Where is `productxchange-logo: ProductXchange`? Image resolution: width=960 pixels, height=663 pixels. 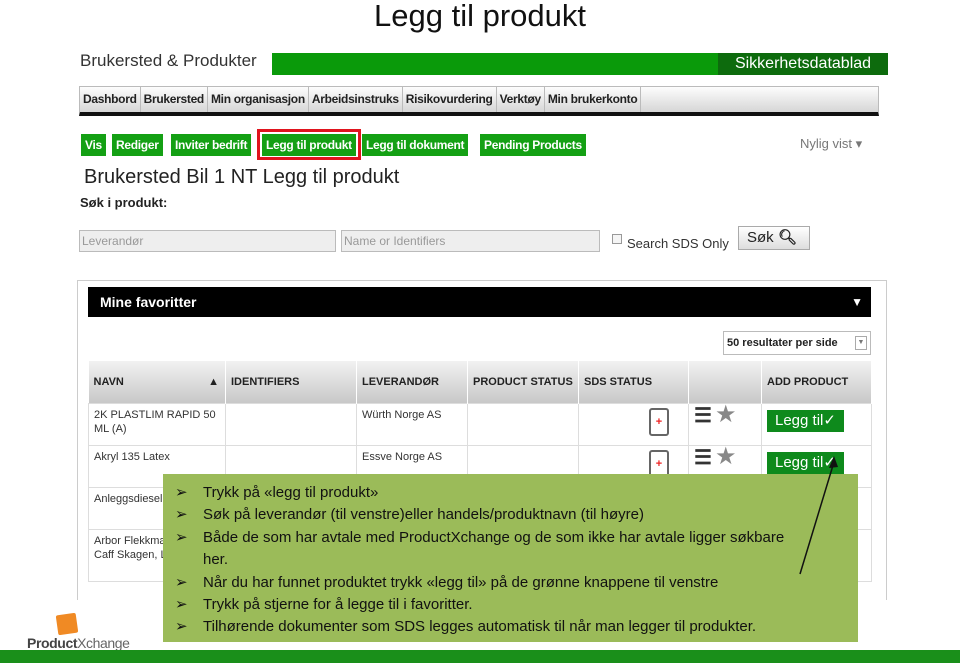 productxchange-logo: ProductXchange is located at coordinates (78, 631).